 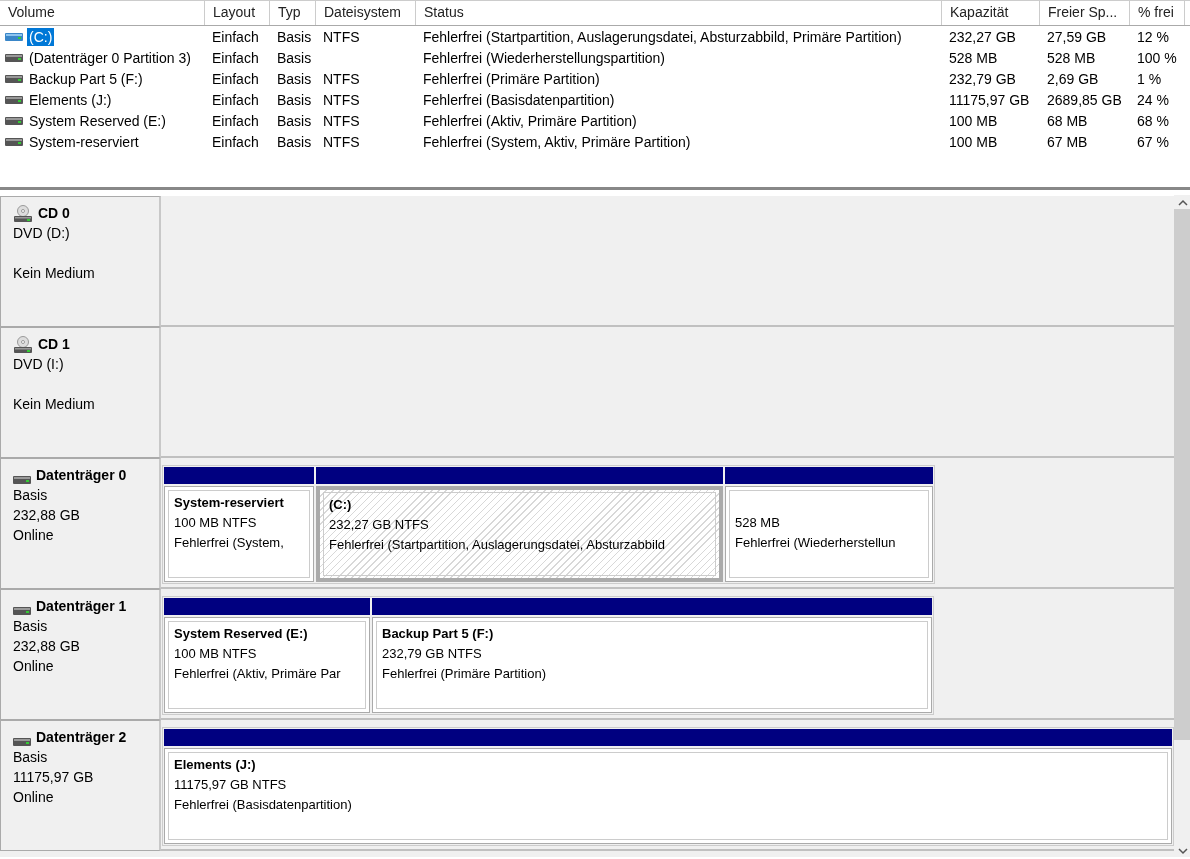 What do you see at coordinates (379, 525) in the screenshot?
I see `partition-size: 232,27 GB NTFS` at bounding box center [379, 525].